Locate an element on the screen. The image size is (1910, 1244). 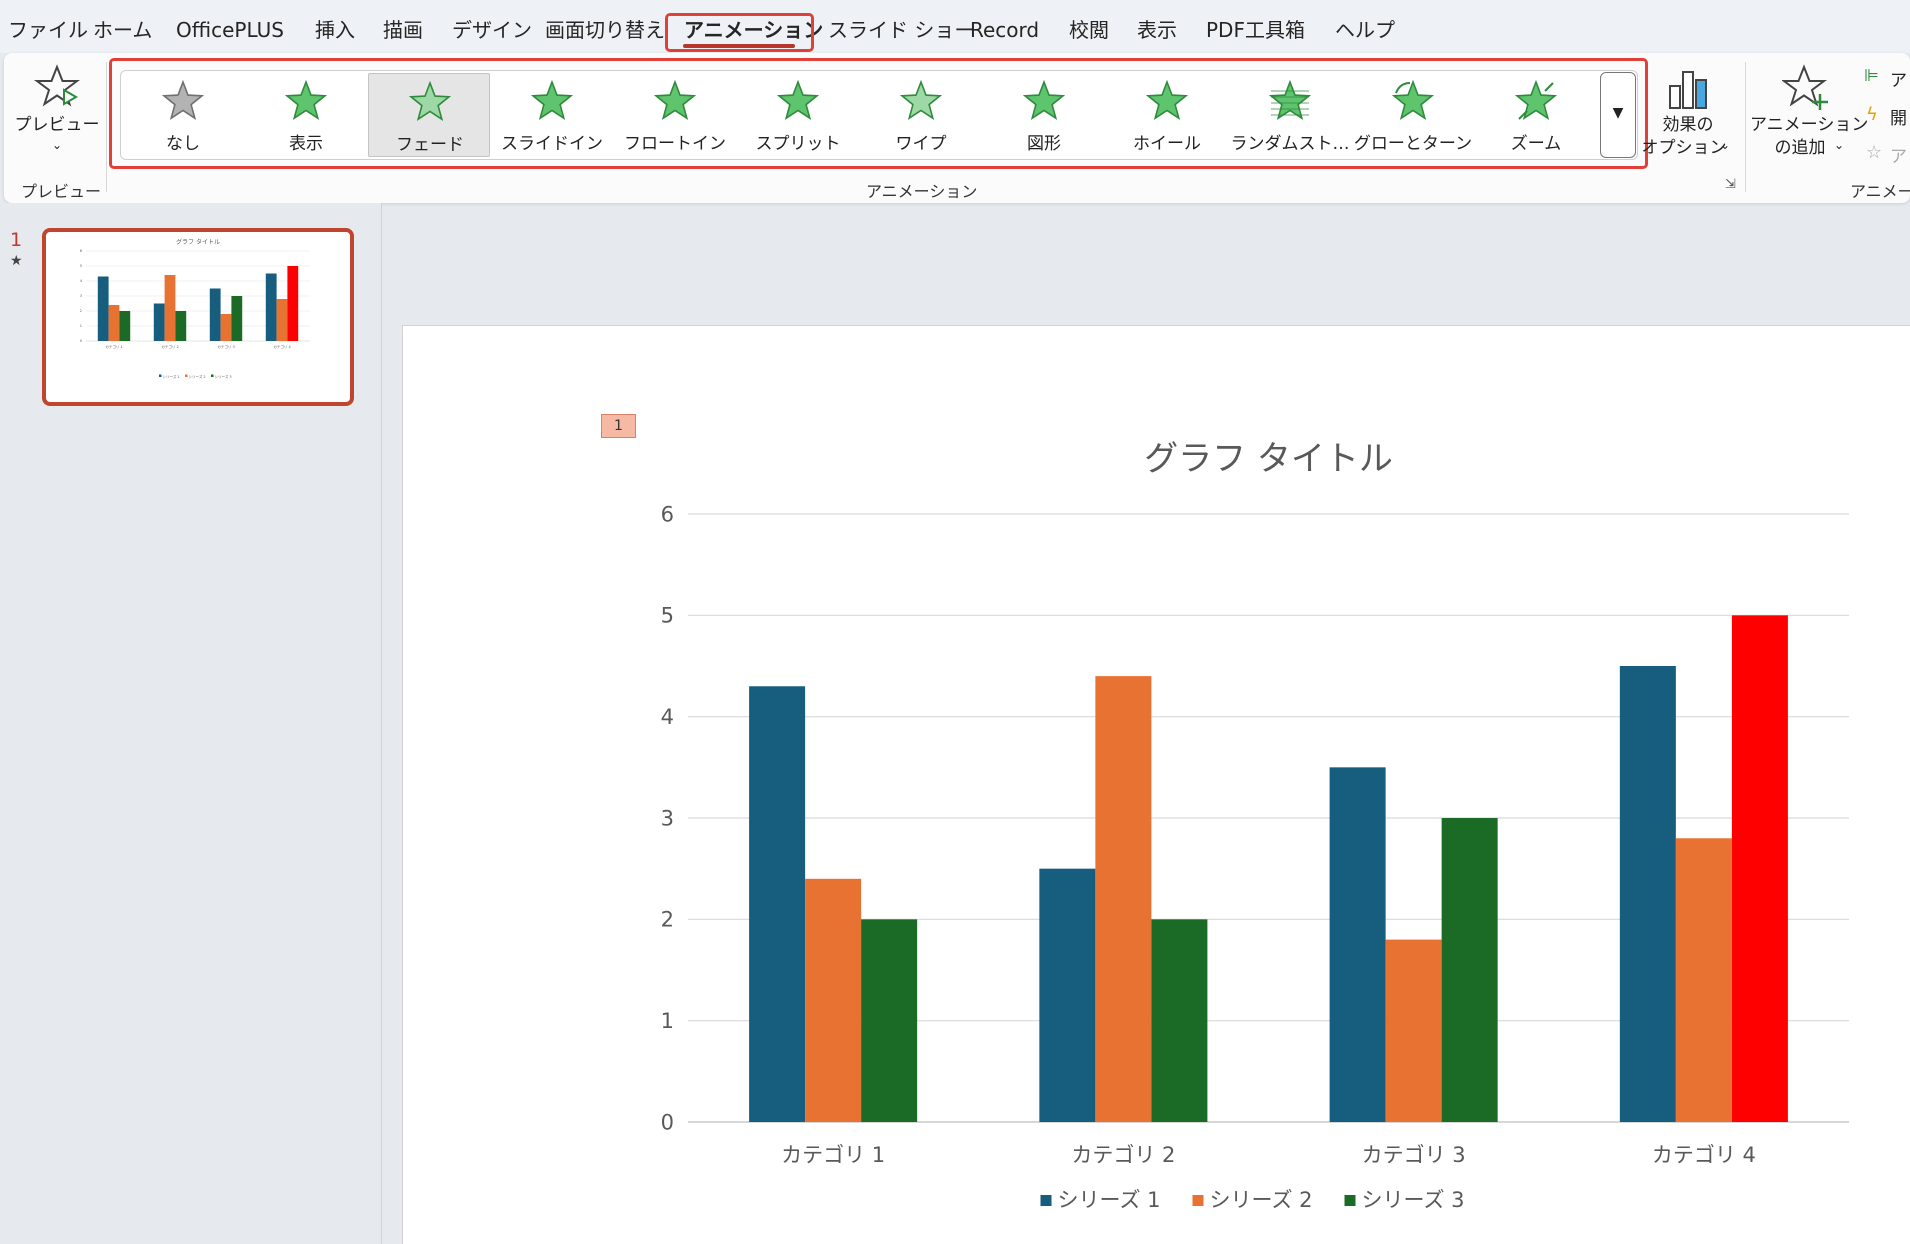
group-label-preview: プレビュー is located at coordinates (61, 191).